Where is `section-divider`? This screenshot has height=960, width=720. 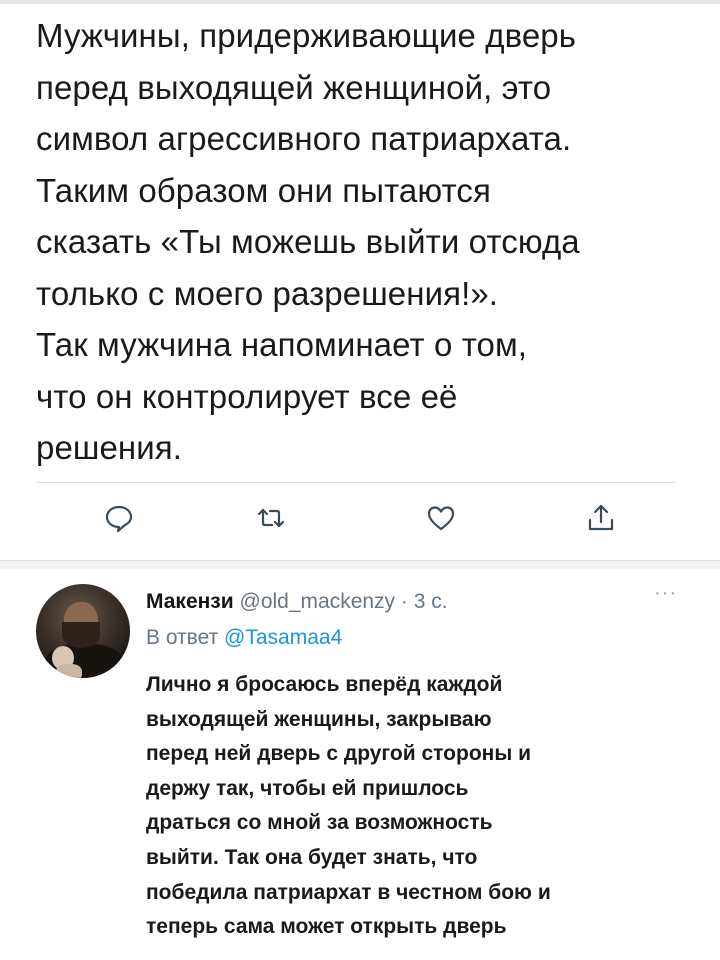 section-divider is located at coordinates (360, 564).